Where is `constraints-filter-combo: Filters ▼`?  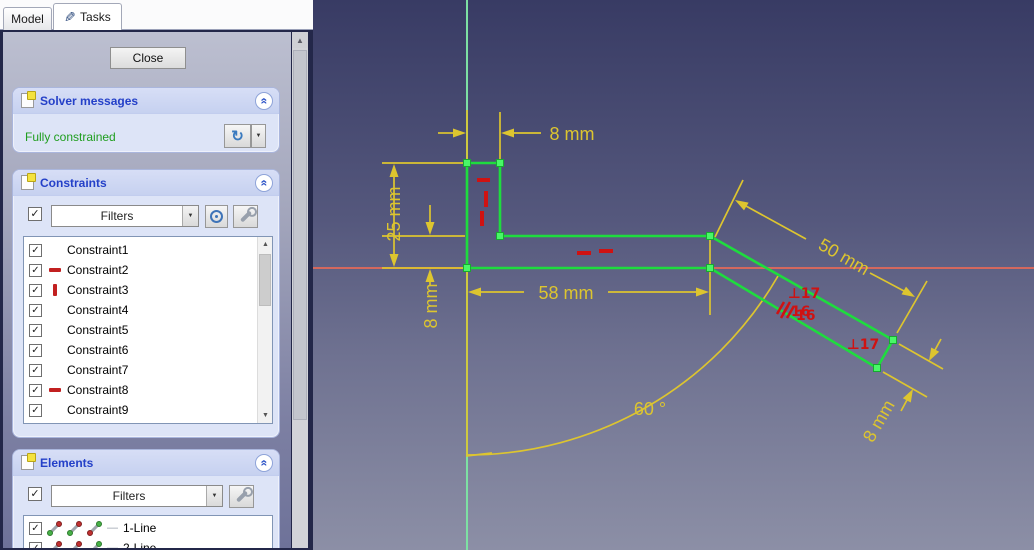 constraints-filter-combo: Filters ▼ is located at coordinates (125, 216).